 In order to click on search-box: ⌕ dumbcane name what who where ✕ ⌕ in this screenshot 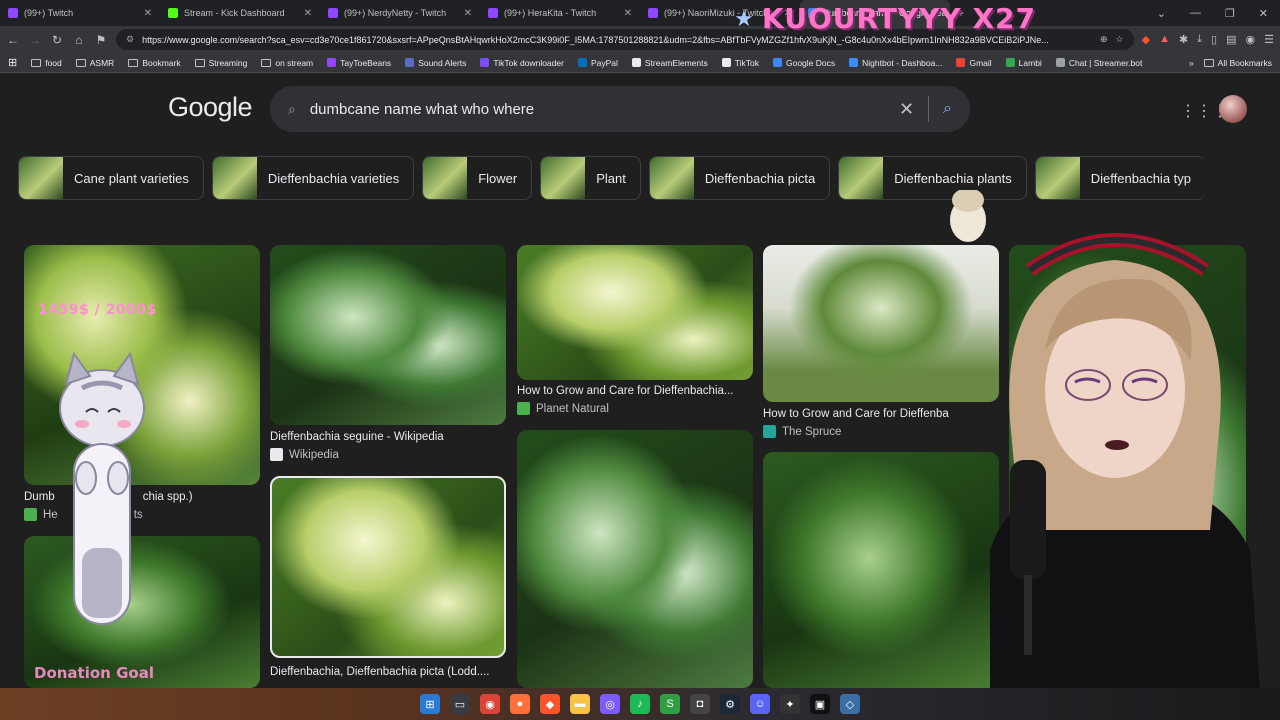, I will do `click(620, 109)`.